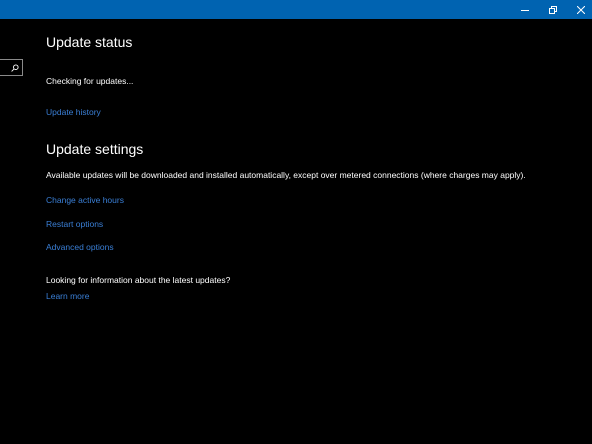  Describe the element at coordinates (85, 200) in the screenshot. I see `change-active-hours-link: Change active hours` at that location.